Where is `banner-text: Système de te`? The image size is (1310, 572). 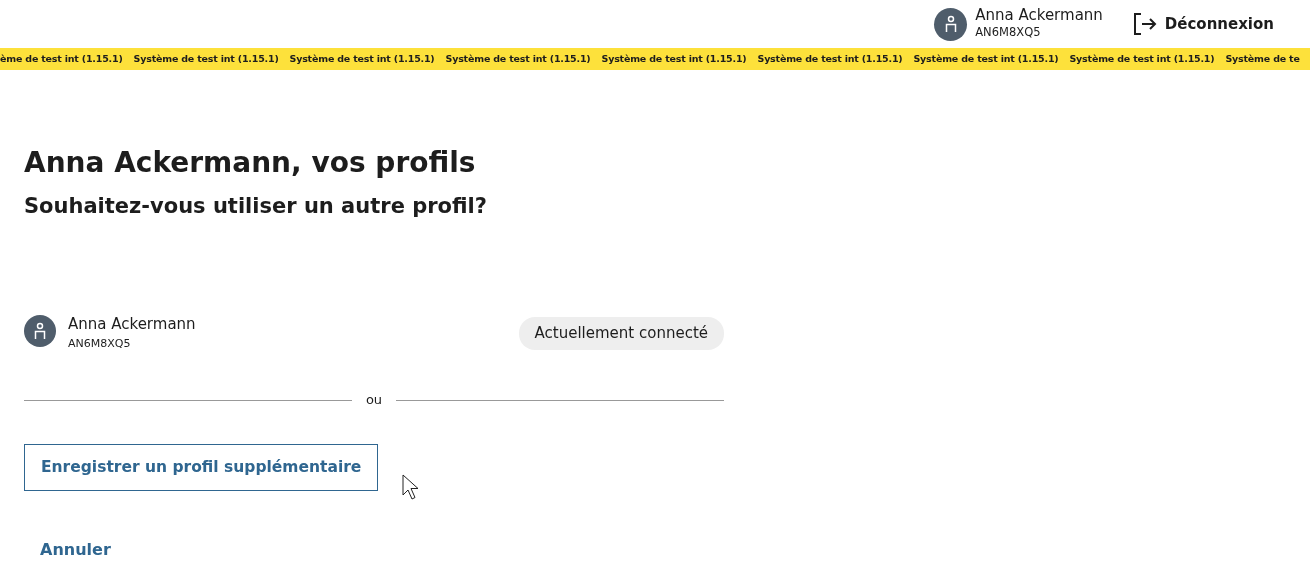 banner-text: Système de te is located at coordinates (1262, 58).